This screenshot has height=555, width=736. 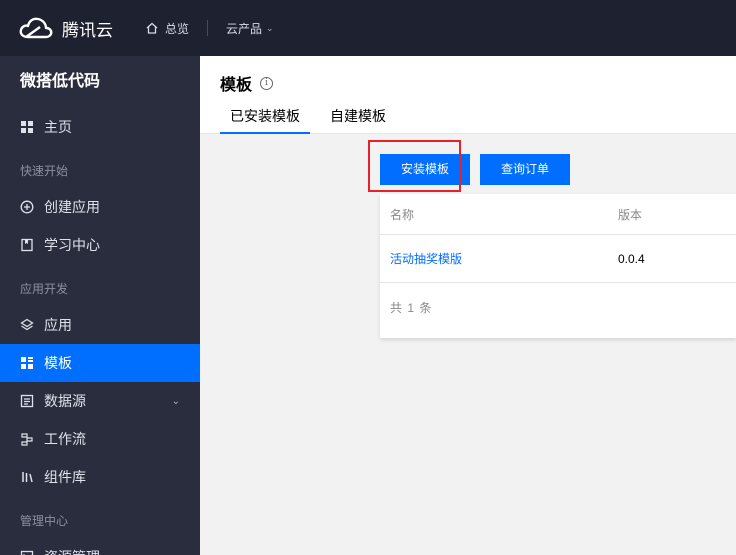 What do you see at coordinates (358, 120) in the screenshot?
I see `tab-custom-templates: 自建模板` at bounding box center [358, 120].